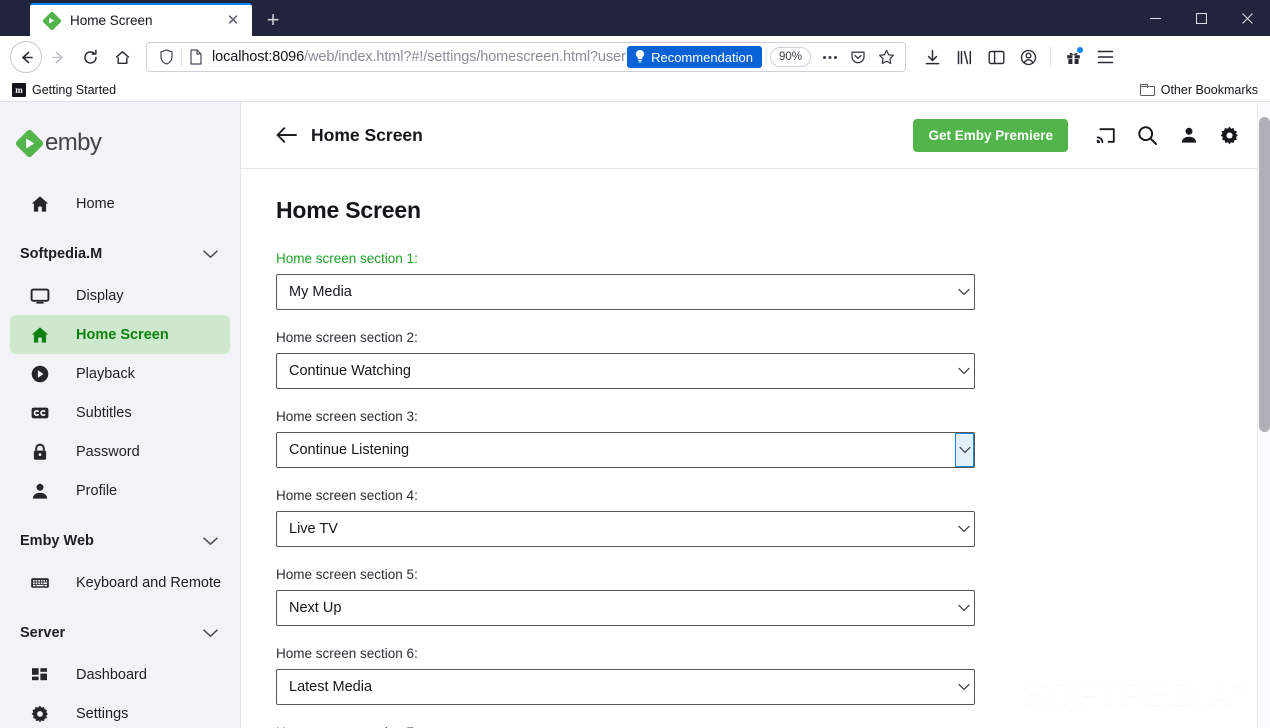 The height and width of the screenshot is (728, 1270). What do you see at coordinates (932, 57) in the screenshot?
I see `download-icon` at bounding box center [932, 57].